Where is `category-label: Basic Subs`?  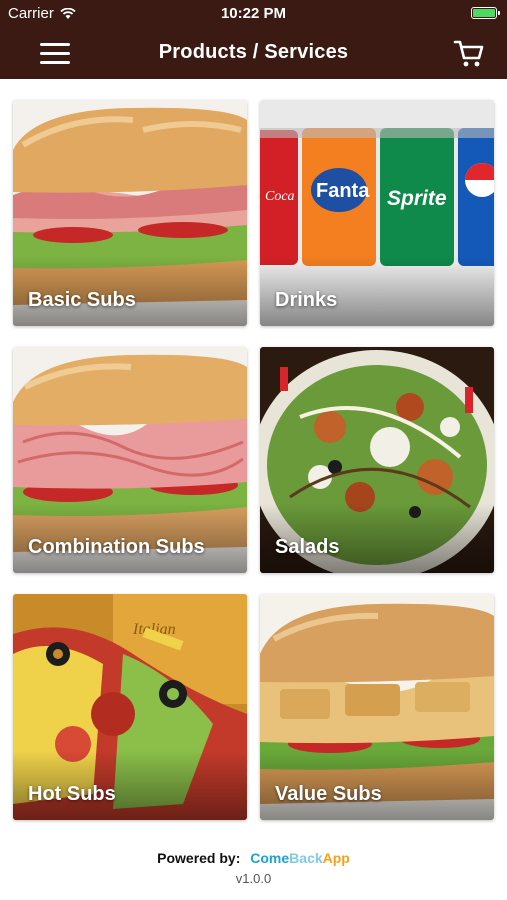
category-label: Basic Subs is located at coordinates (82, 300).